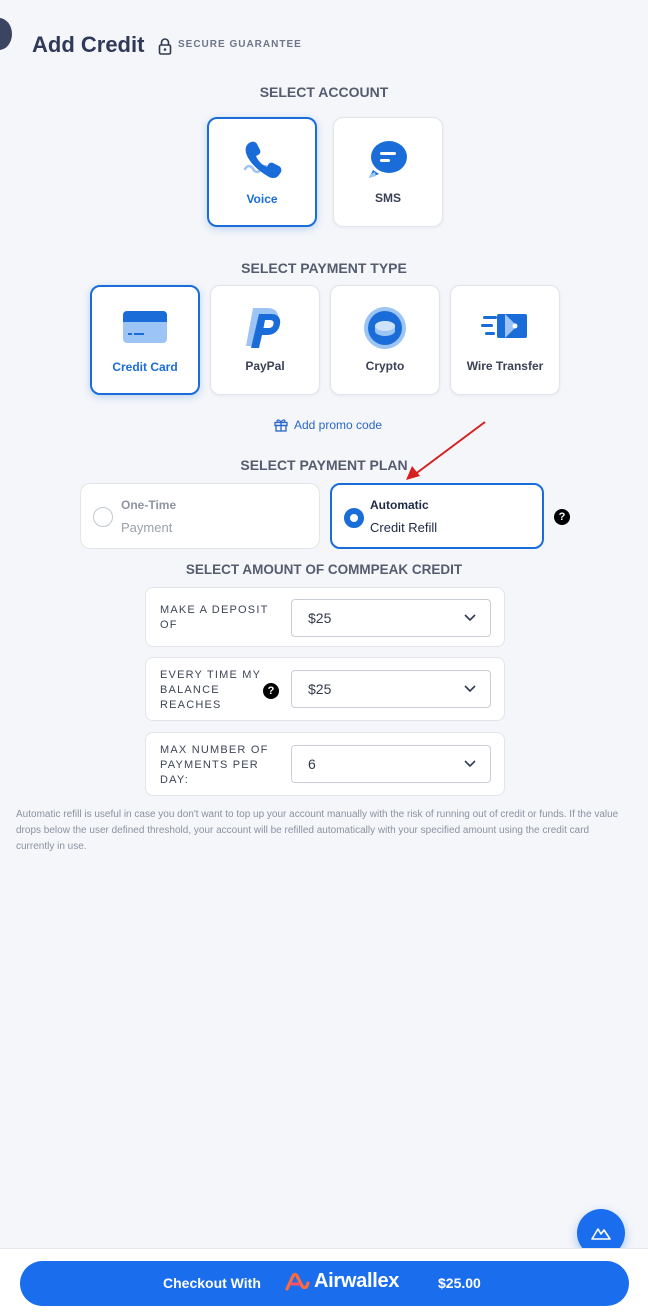  What do you see at coordinates (262, 199) in the screenshot?
I see `account-voice-label: Voice` at bounding box center [262, 199].